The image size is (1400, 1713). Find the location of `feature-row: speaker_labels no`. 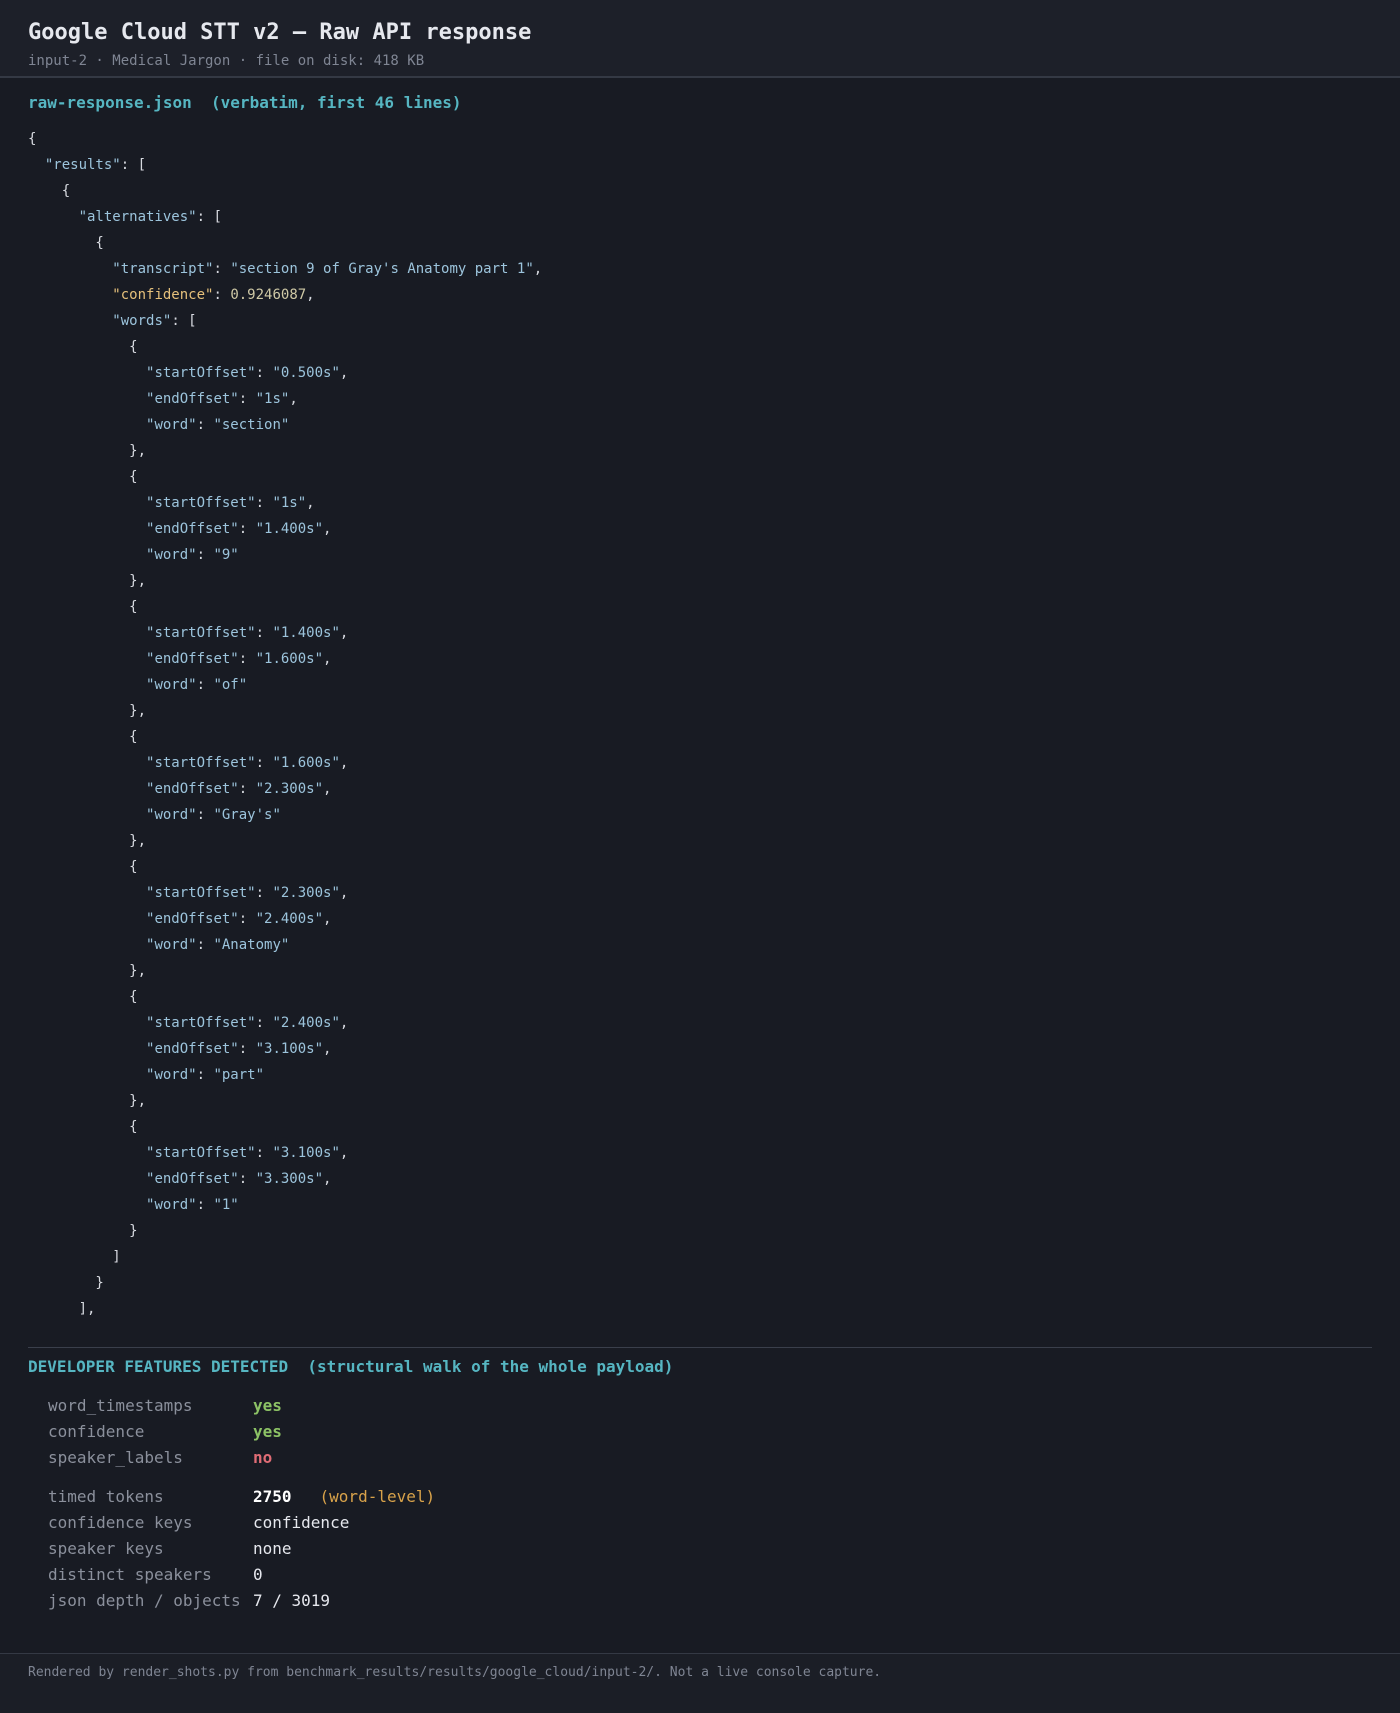

feature-row: speaker_labels no is located at coordinates (241, 1458).